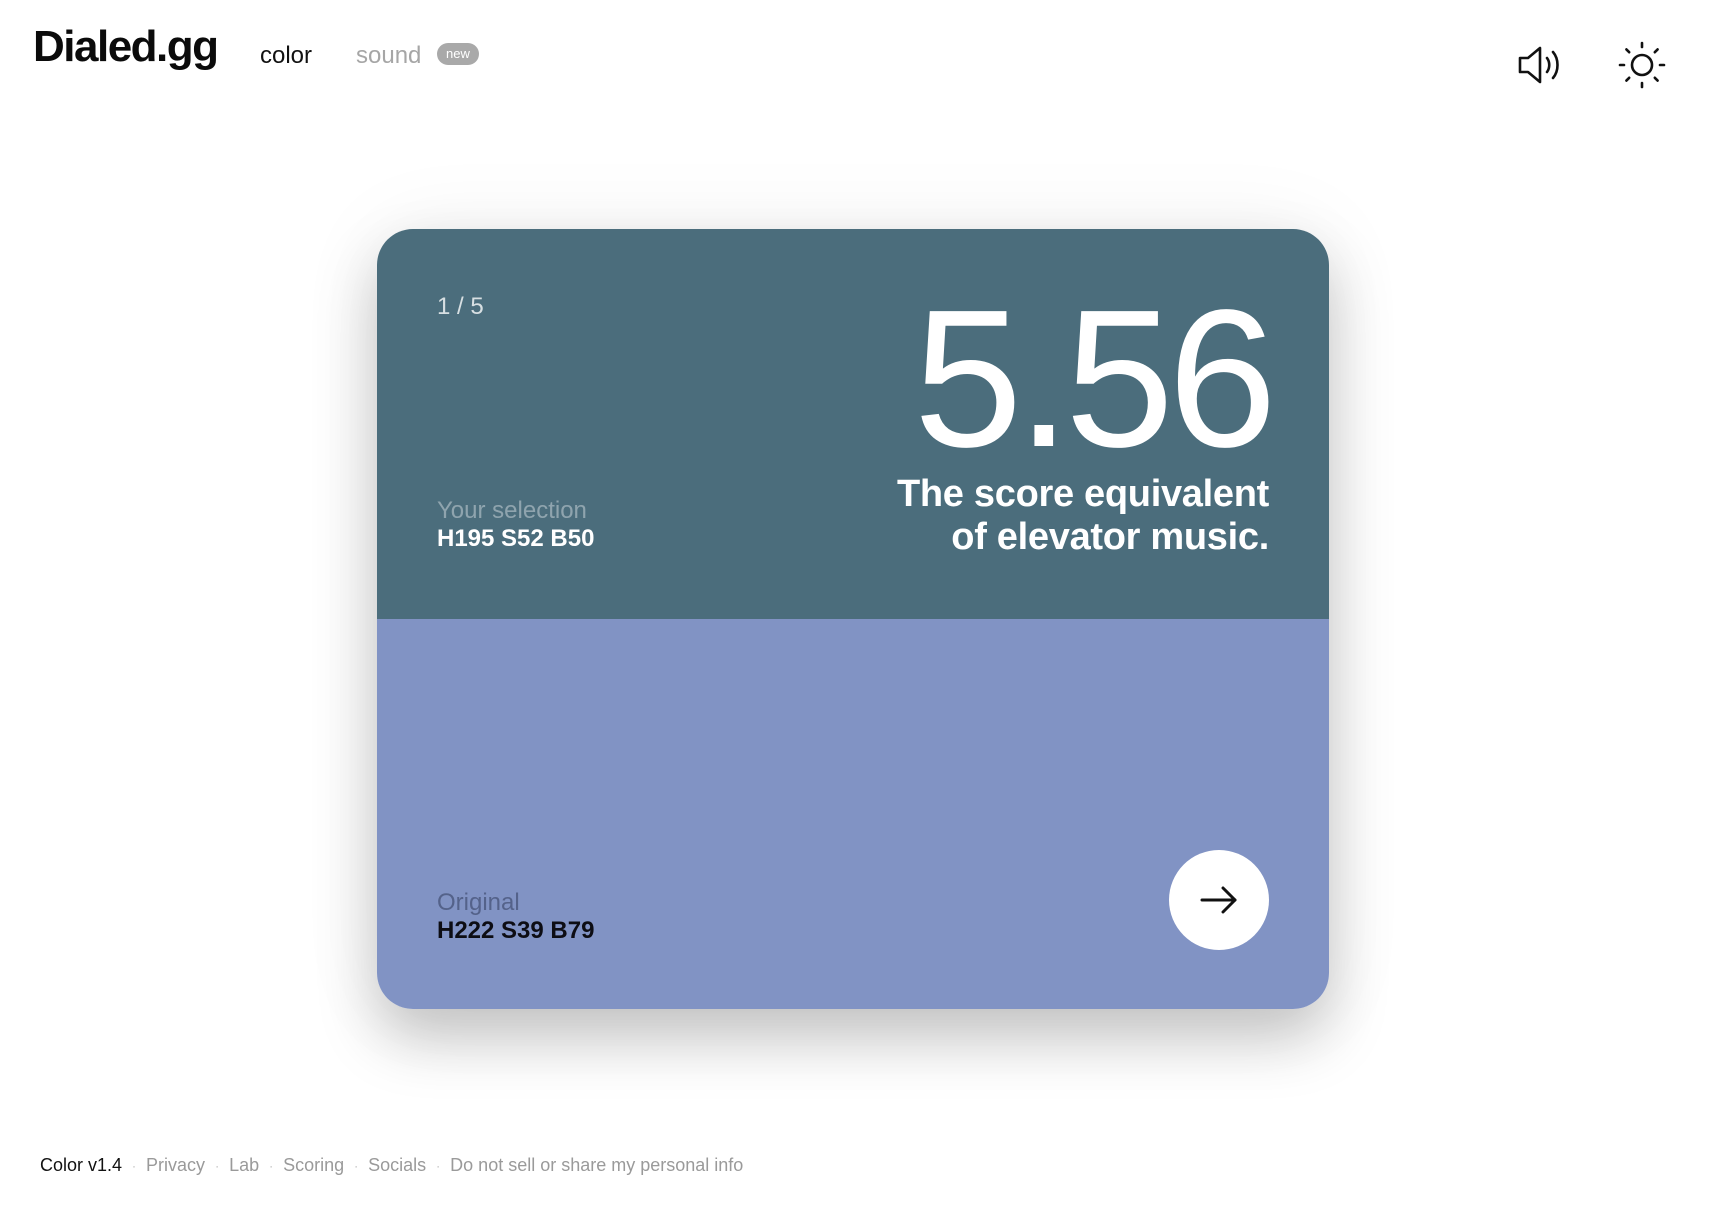 The height and width of the screenshot is (1220, 1714). I want to click on new-badge: new, so click(458, 54).